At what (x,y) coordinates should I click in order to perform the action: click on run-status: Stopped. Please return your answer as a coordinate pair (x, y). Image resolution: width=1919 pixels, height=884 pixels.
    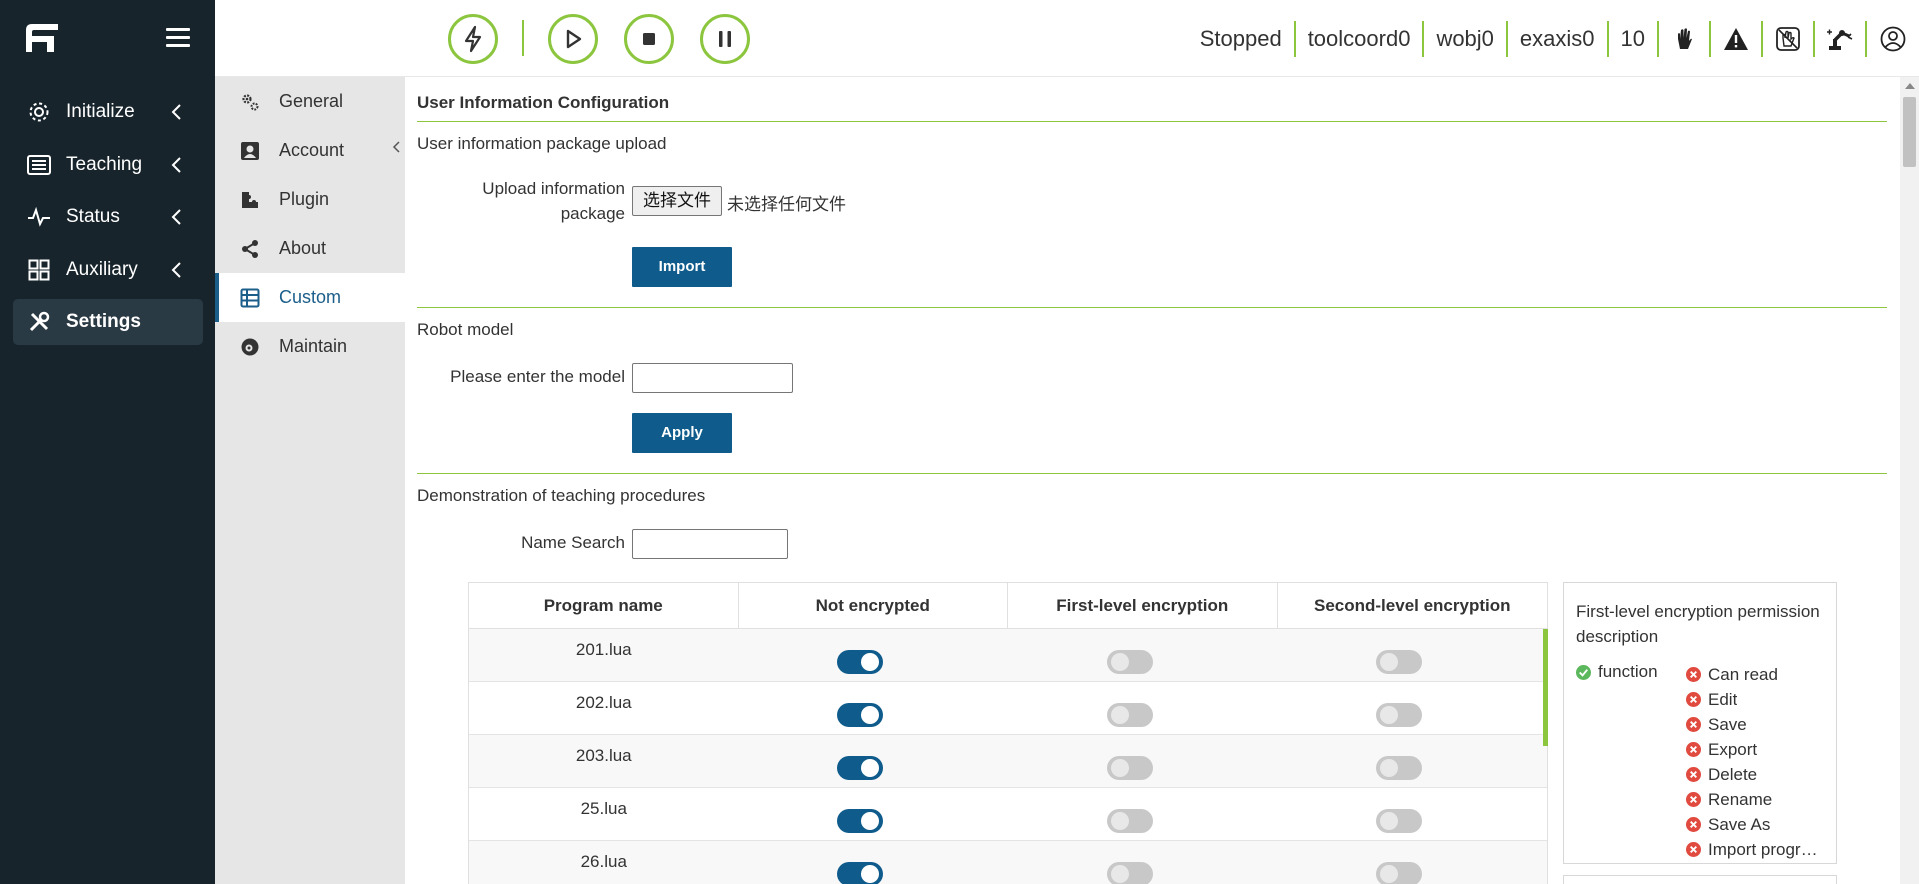
    Looking at the image, I should click on (1242, 38).